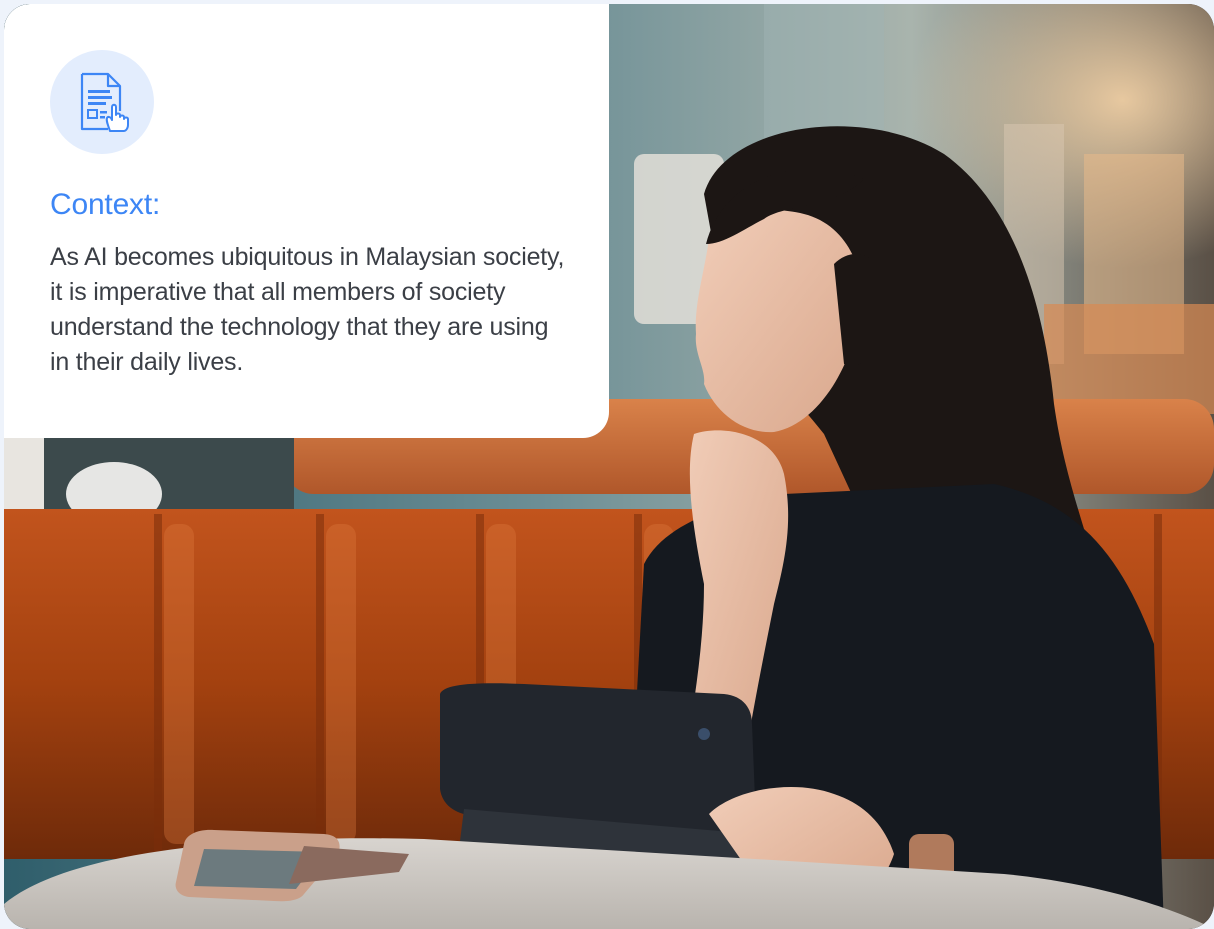 The width and height of the screenshot is (1214, 929). Describe the element at coordinates (105, 204) in the screenshot. I see `context-title: Context:` at that location.